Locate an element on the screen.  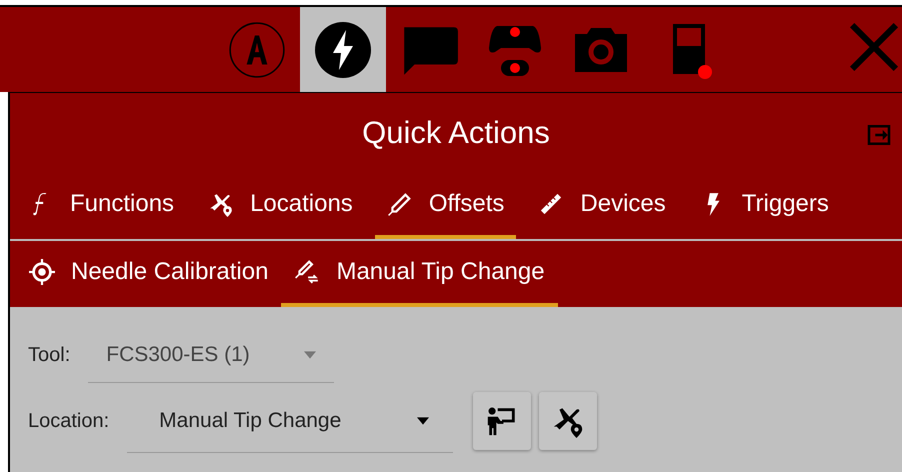
tab: Devices is located at coordinates (602, 206).